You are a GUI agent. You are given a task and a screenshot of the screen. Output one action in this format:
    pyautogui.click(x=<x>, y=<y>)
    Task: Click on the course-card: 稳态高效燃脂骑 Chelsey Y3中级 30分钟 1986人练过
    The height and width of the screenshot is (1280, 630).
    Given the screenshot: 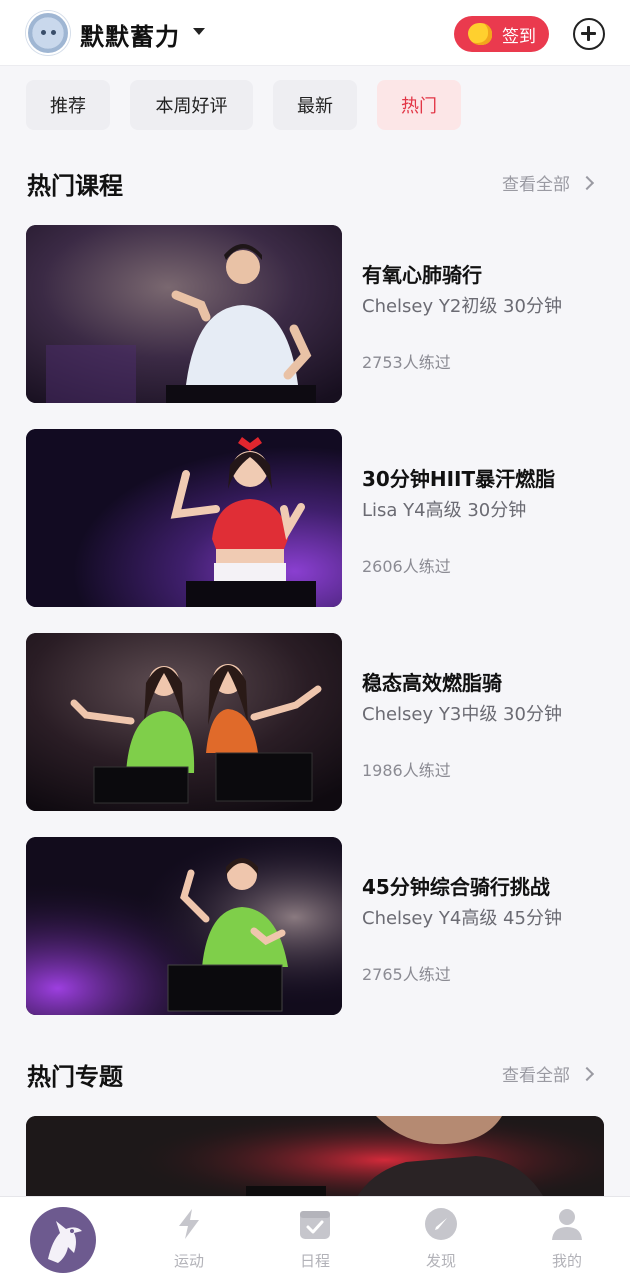 What is the action you would take?
    pyautogui.click(x=315, y=722)
    